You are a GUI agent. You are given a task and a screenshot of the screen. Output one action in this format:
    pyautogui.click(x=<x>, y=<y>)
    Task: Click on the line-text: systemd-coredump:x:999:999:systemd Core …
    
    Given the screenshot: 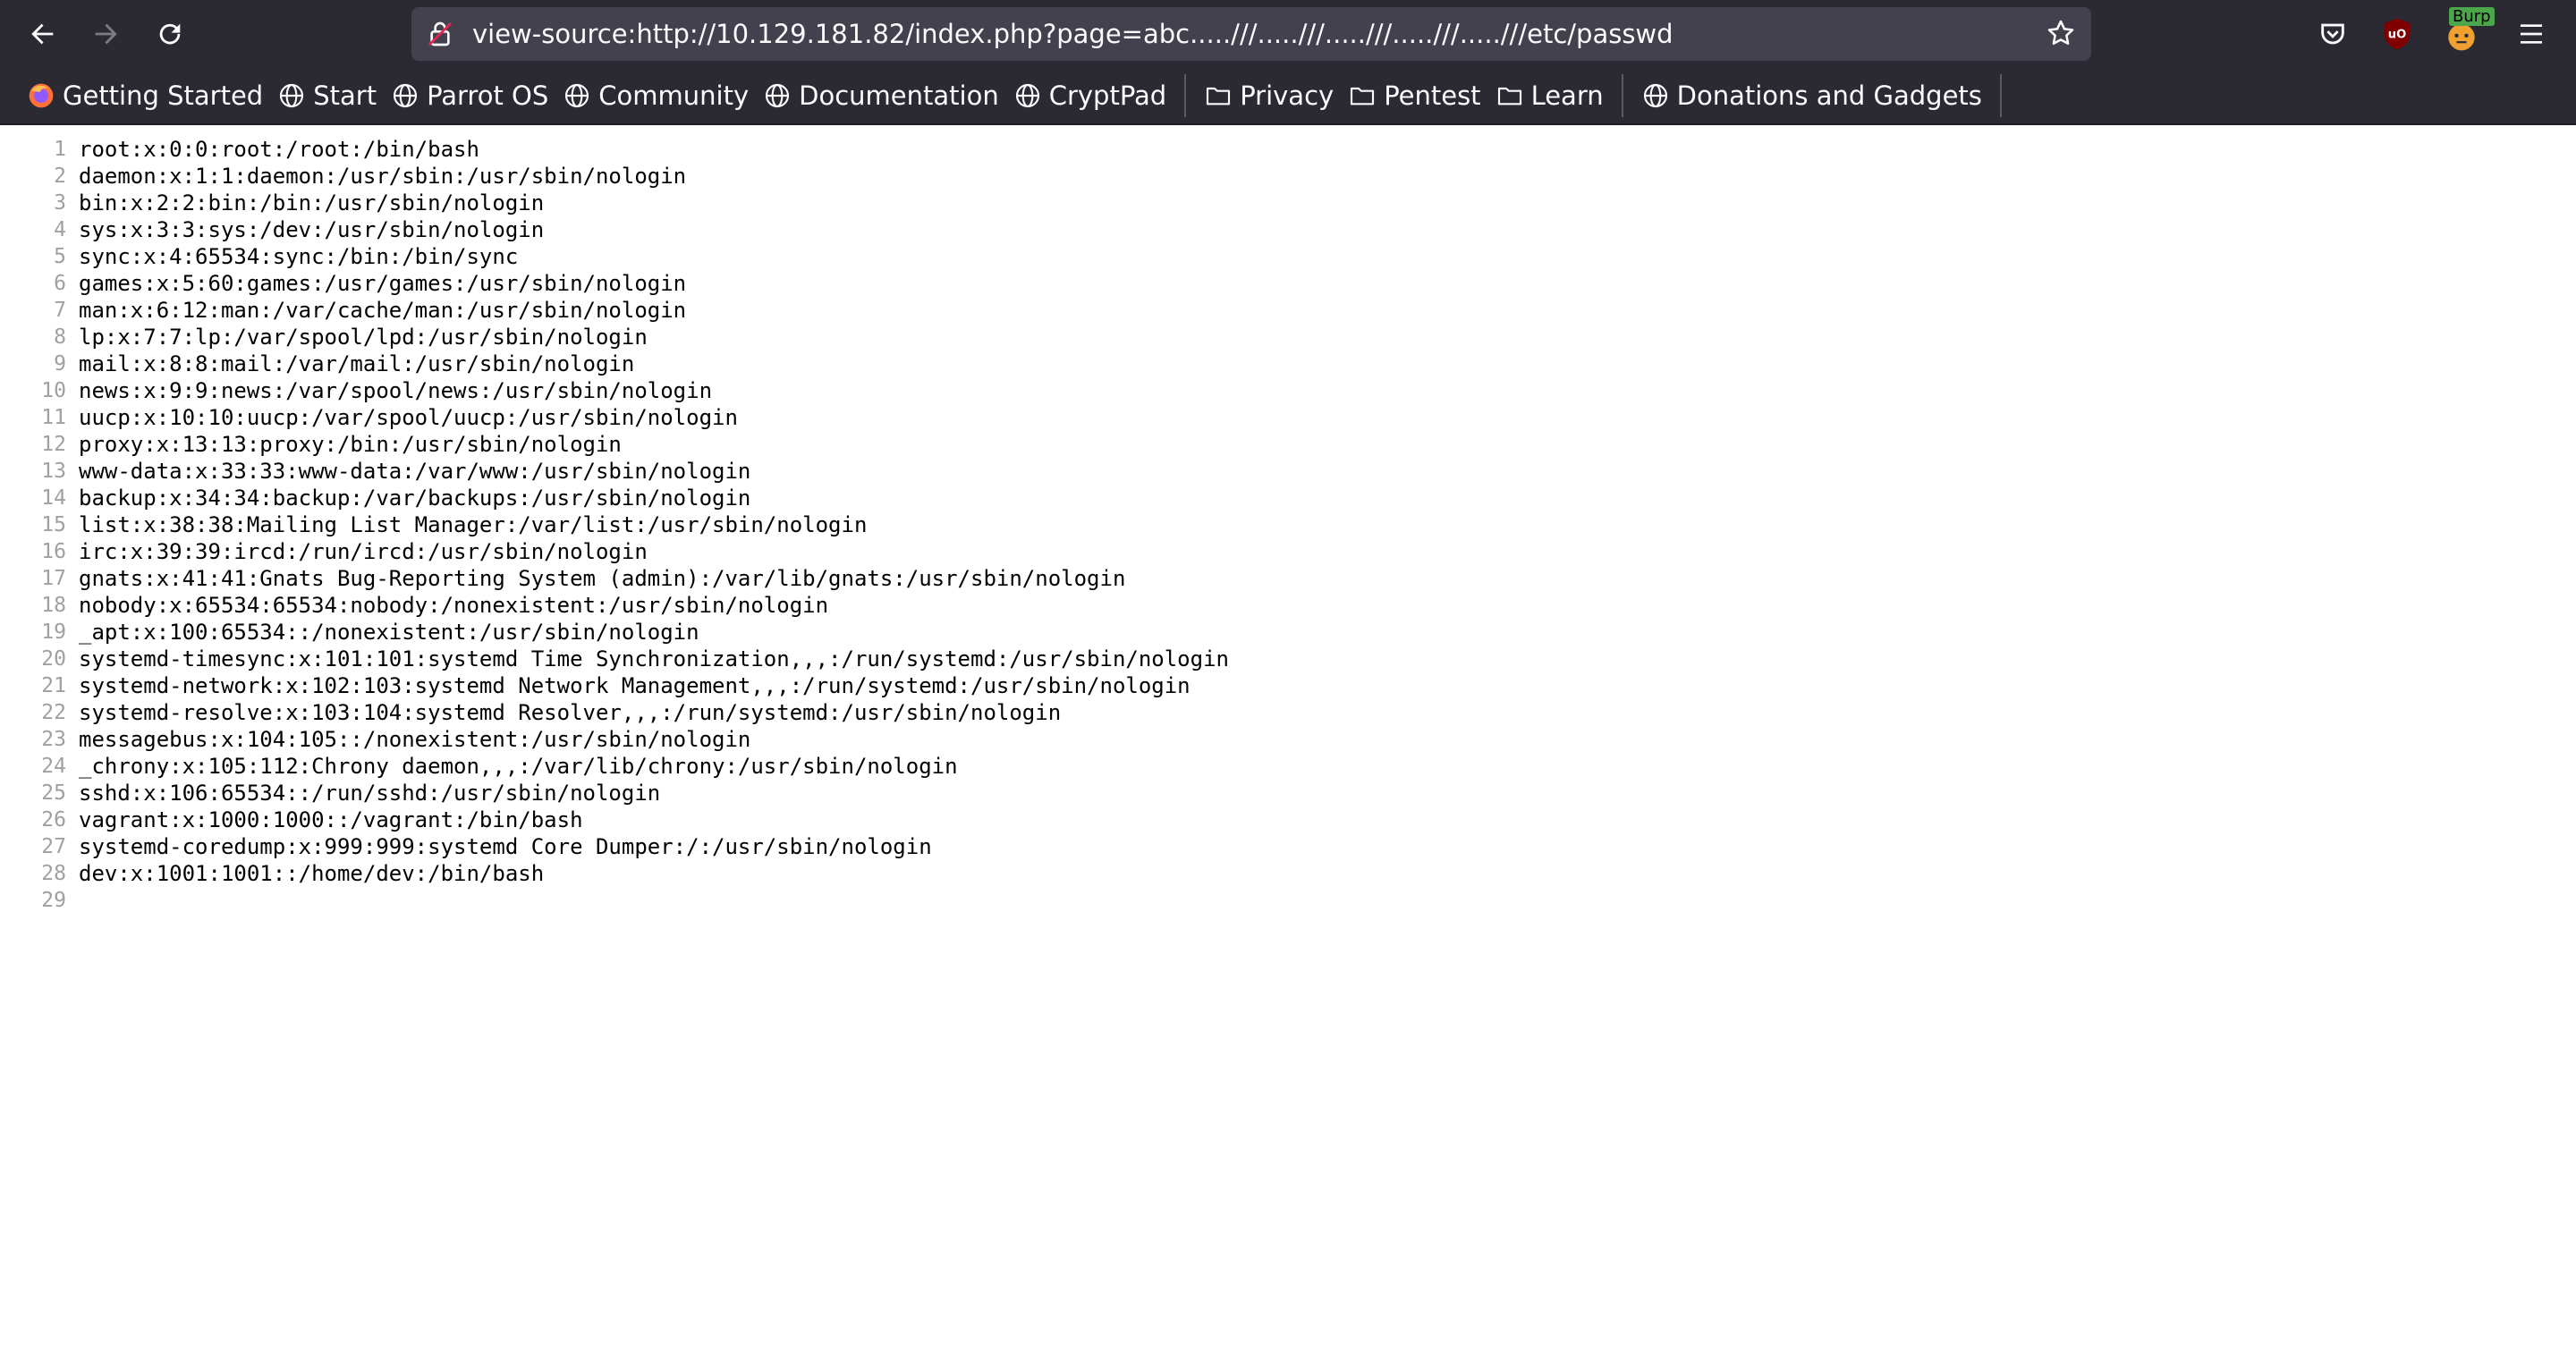 What is the action you would take?
    pyautogui.click(x=505, y=846)
    